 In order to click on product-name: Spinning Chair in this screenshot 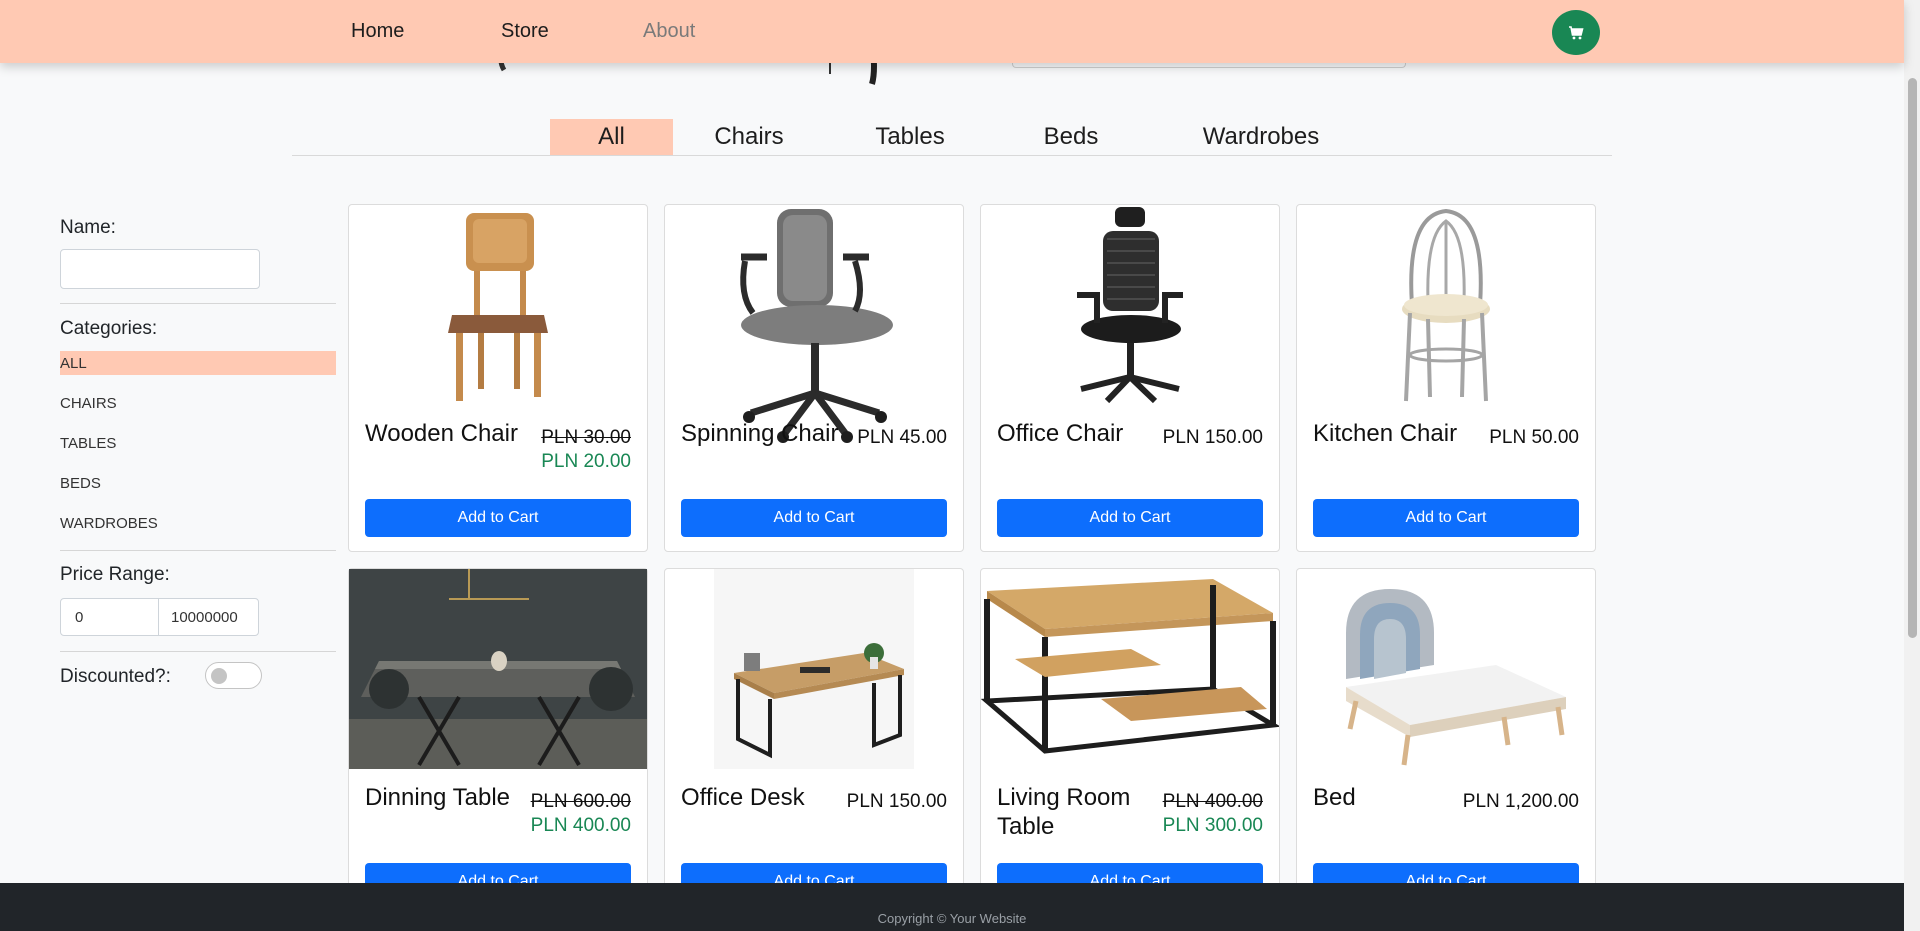, I will do `click(760, 433)`.